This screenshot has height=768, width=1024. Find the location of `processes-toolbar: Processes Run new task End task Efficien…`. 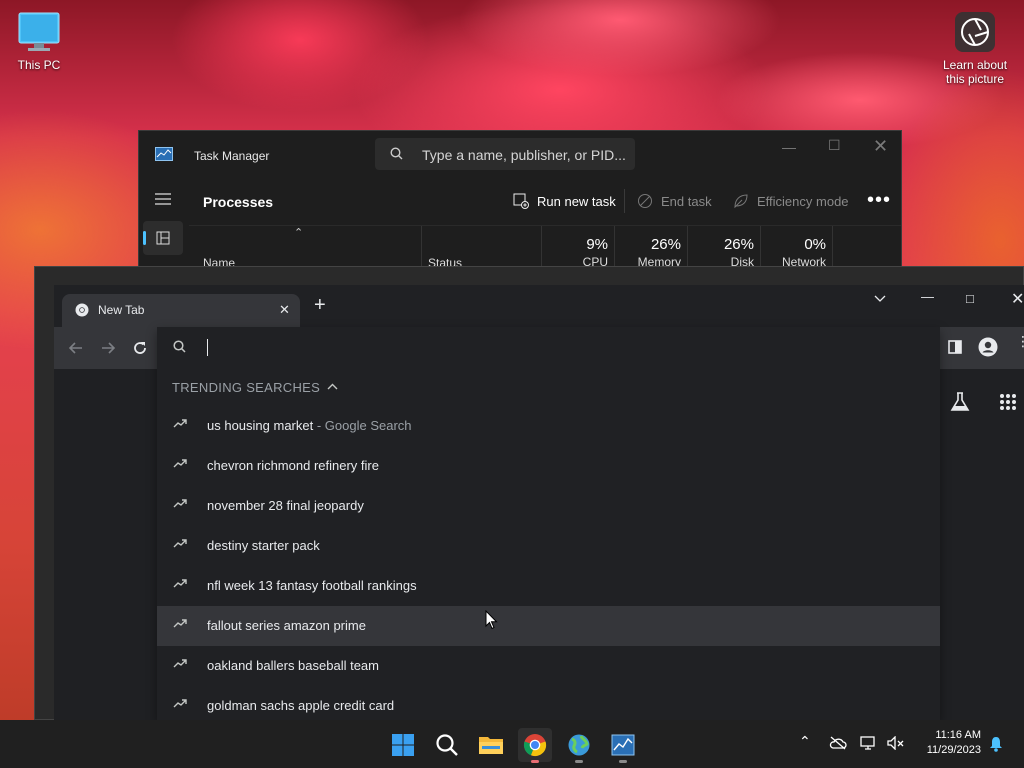

processes-toolbar: Processes Run new task End task Efficien… is located at coordinates (545, 201).